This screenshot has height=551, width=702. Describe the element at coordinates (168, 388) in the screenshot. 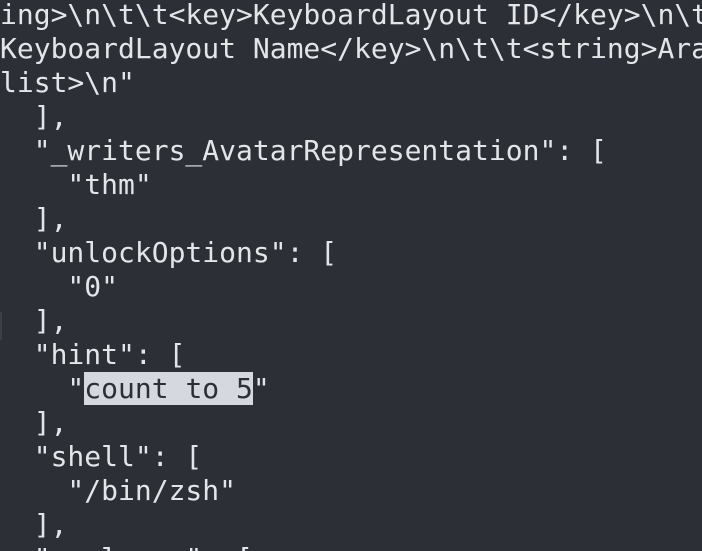

I see `selected-text: count to 5` at that location.